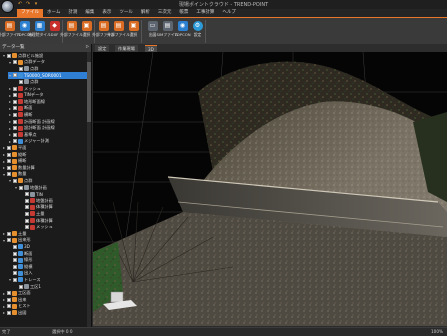 Image resolution: width=447 pixels, height=336 pixels. What do you see at coordinates (168, 31) in the screenshot?
I see `ribbon-button: ▤ SIMファイル` at bounding box center [168, 31].